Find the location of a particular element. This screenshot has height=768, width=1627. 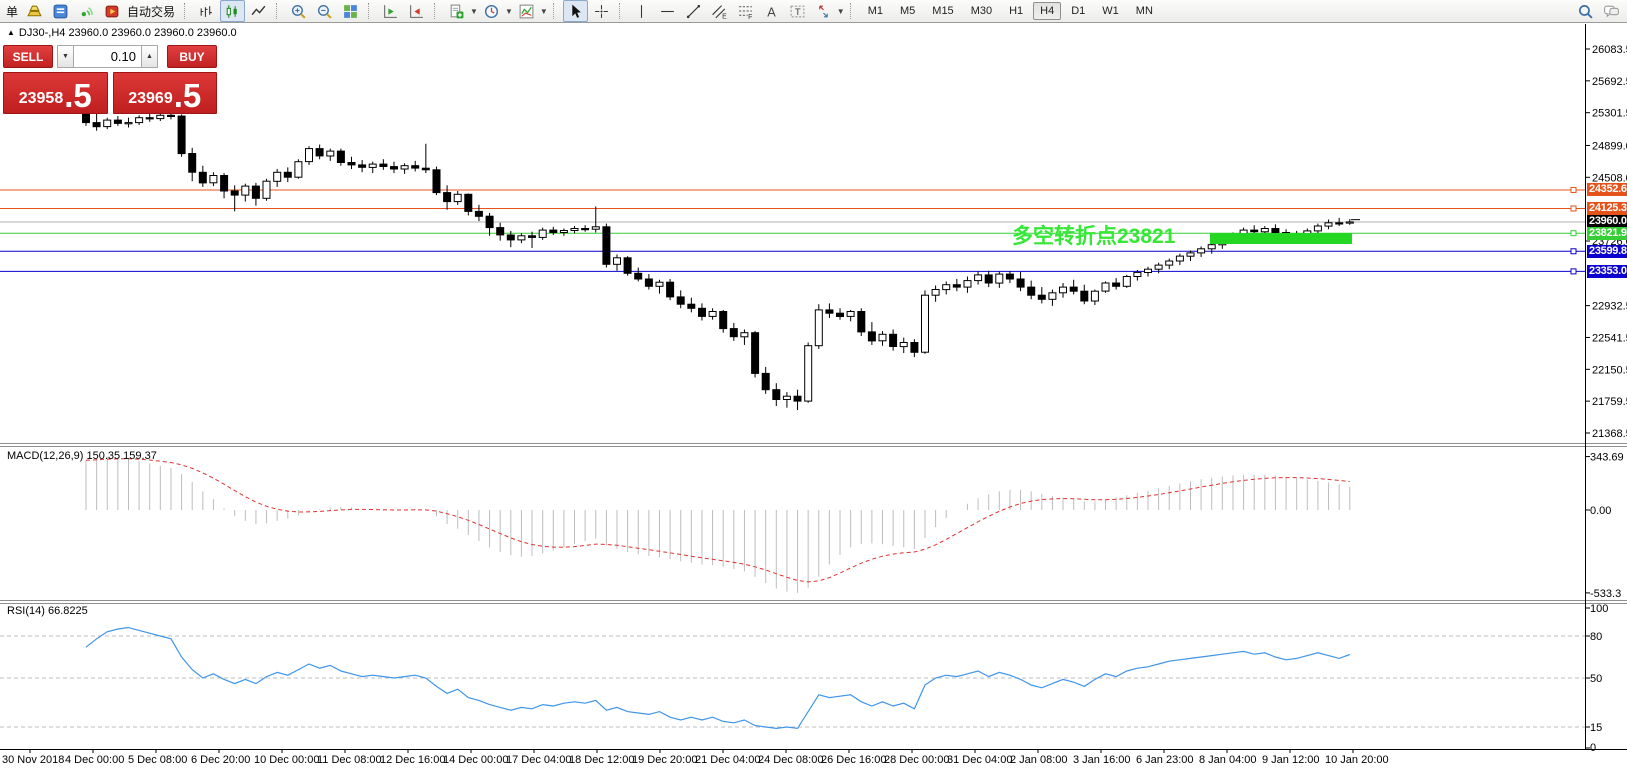

svg-text: 14 Dec 00:00 is located at coordinates (475, 760).